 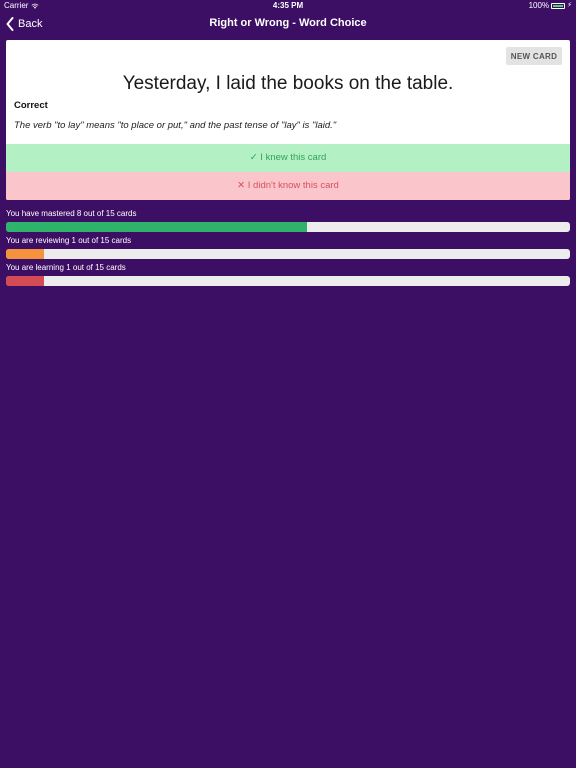 What do you see at coordinates (288, 158) in the screenshot?
I see `knew-card-button: ✓ I knew this card` at bounding box center [288, 158].